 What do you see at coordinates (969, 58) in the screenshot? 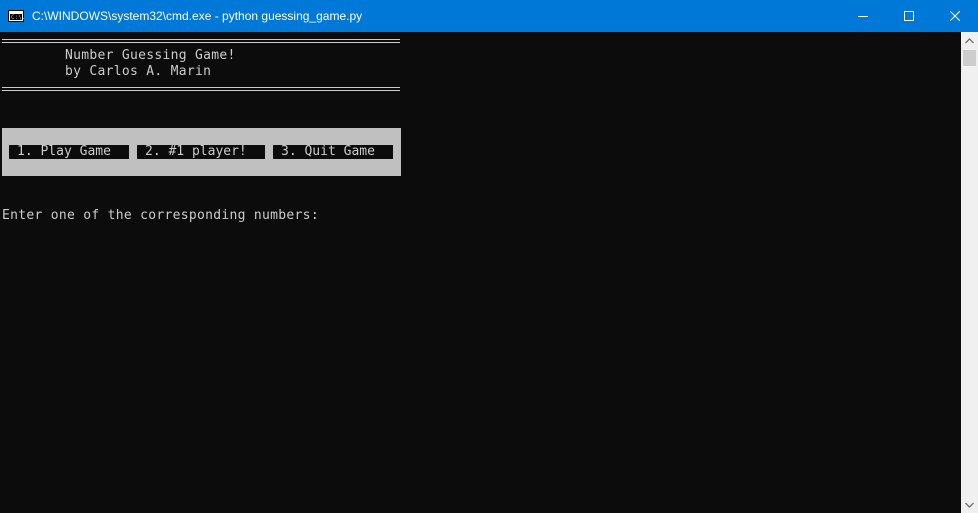
I see `scroll-thumb` at bounding box center [969, 58].